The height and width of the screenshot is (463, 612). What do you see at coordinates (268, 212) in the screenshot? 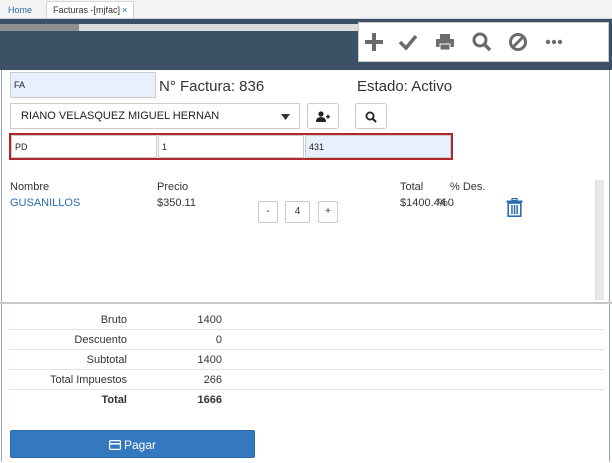
I see `qty-minus-button: -` at bounding box center [268, 212].